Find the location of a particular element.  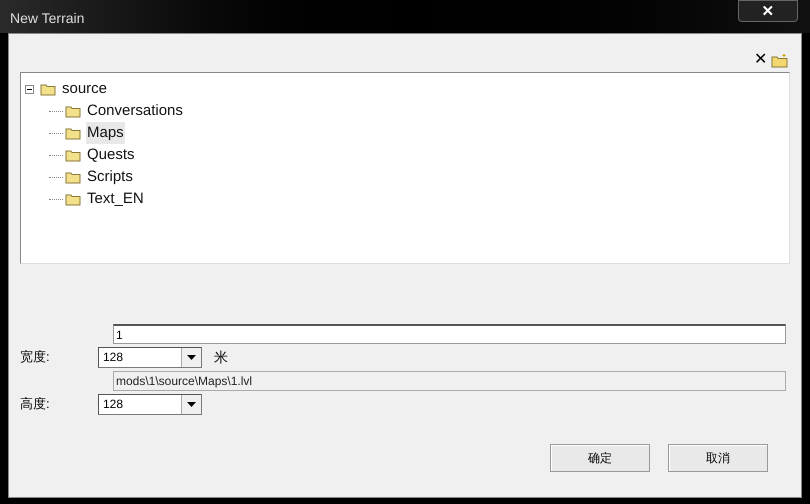

new-folder-icon is located at coordinates (779, 61).